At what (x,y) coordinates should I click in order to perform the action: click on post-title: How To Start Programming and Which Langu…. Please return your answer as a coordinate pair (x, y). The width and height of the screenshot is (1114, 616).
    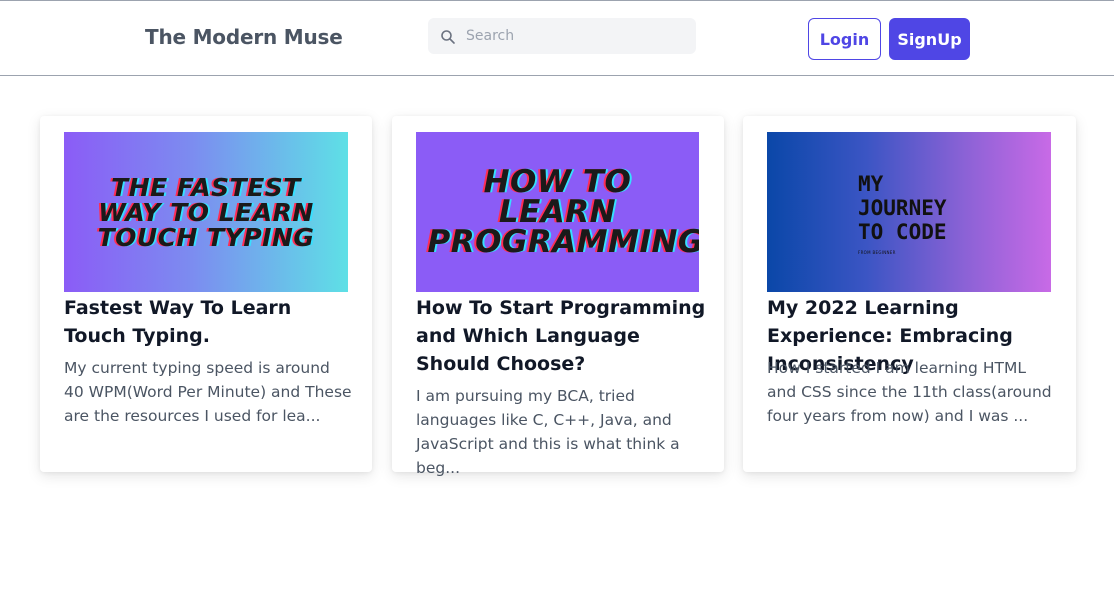
    Looking at the image, I should click on (562, 336).